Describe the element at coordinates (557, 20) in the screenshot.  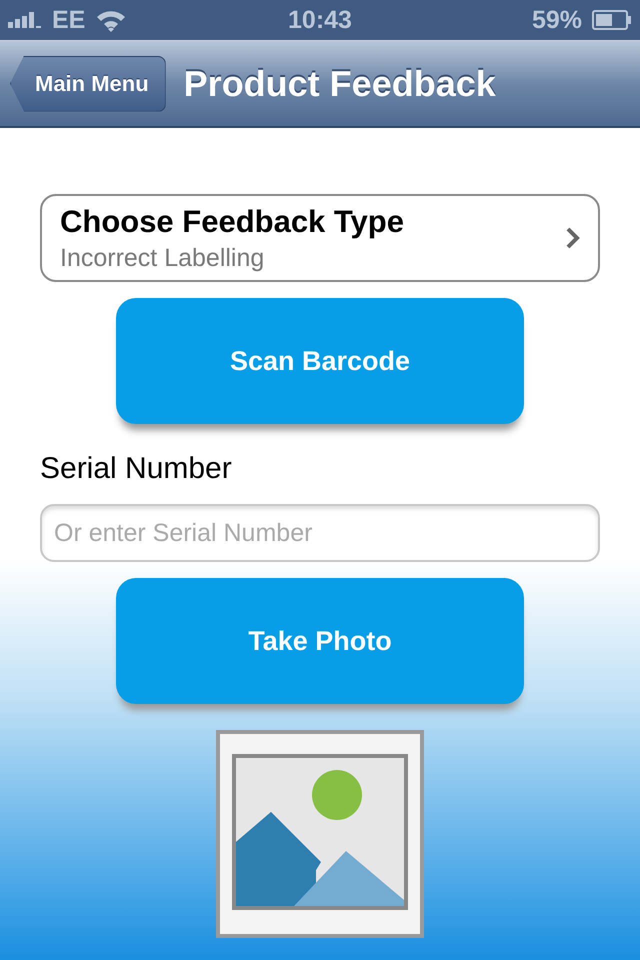
I see `battery-percentage: 59%` at that location.